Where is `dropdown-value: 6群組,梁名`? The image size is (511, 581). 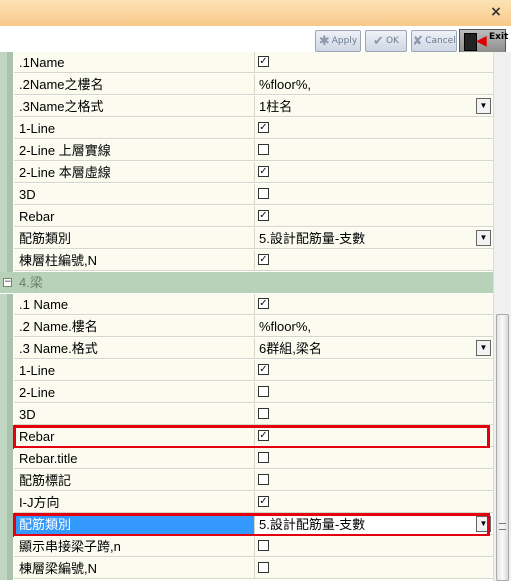 dropdown-value: 6群組,梁名 is located at coordinates (290, 348).